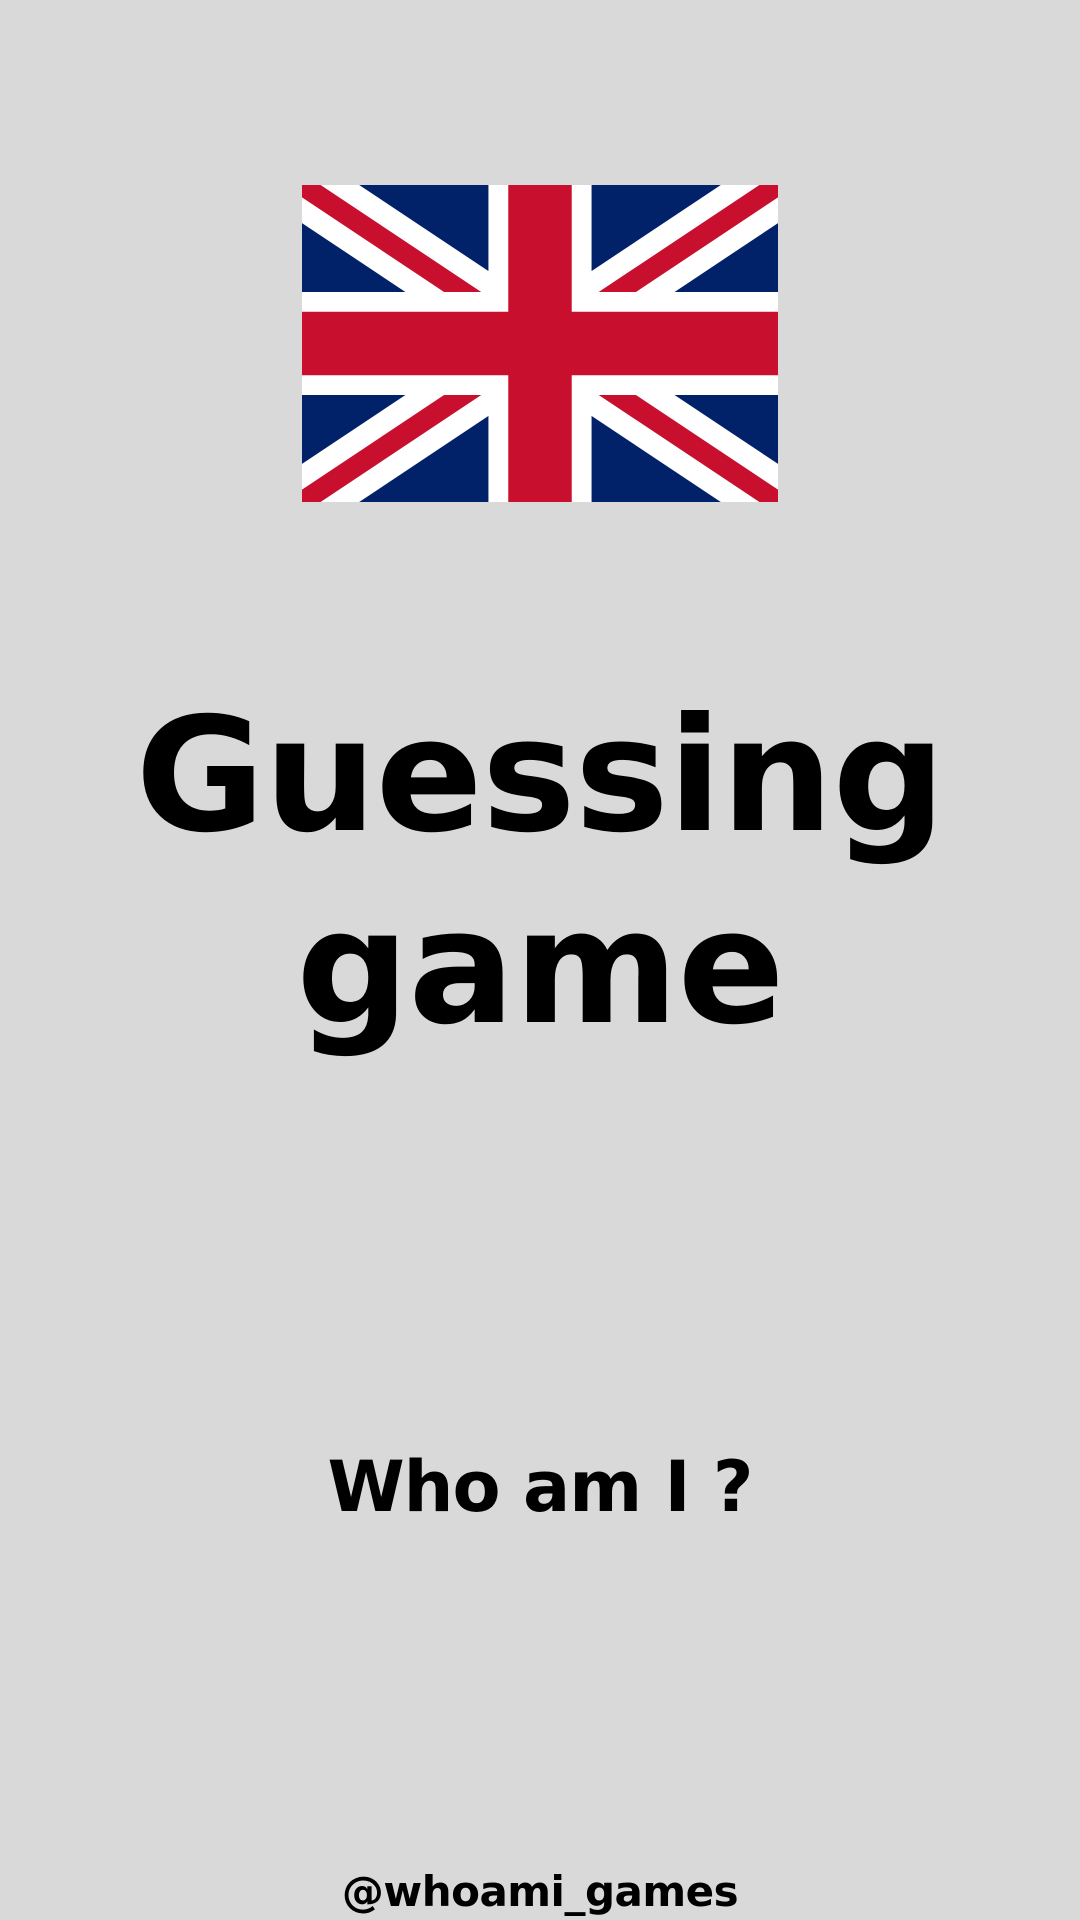 The width and height of the screenshot is (1080, 1920). What do you see at coordinates (540, 1487) in the screenshot?
I see `game-subtitle: Who am I ?` at bounding box center [540, 1487].